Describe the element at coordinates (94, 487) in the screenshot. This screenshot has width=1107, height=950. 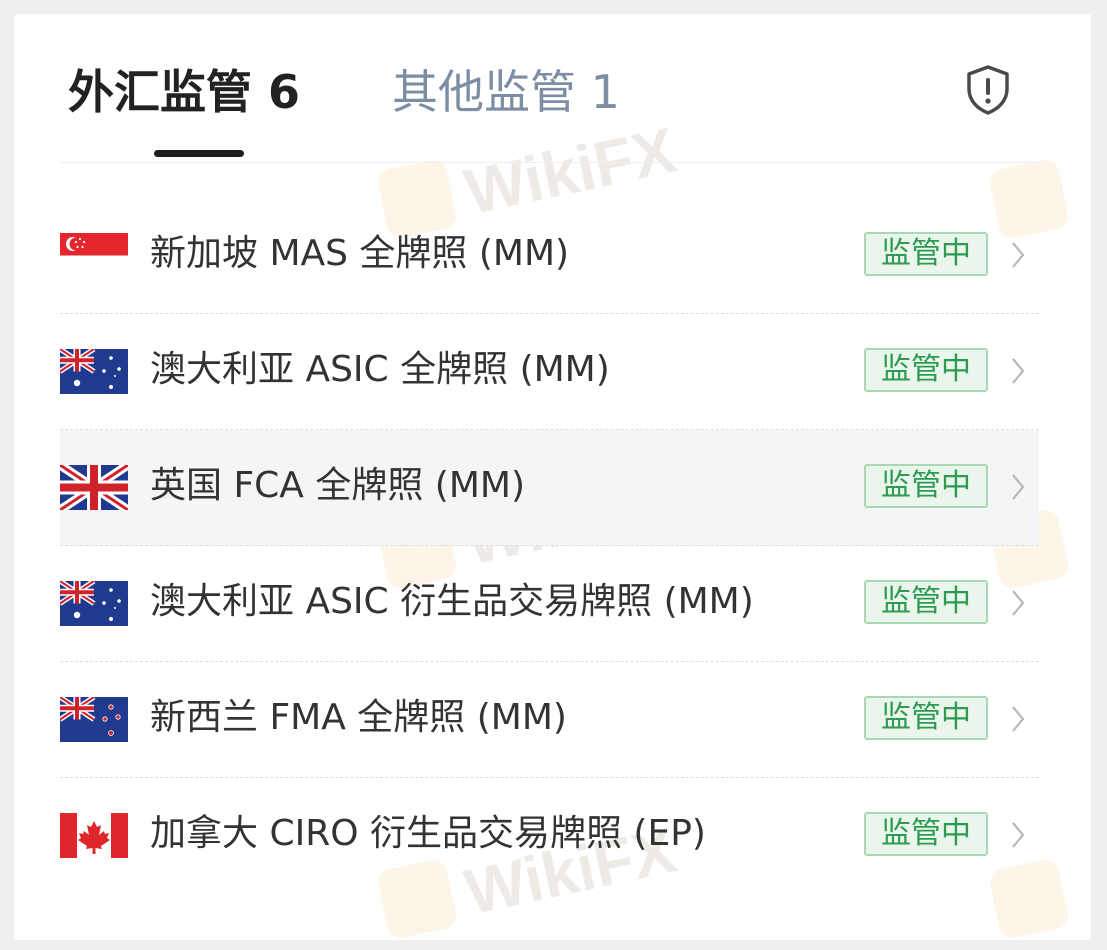
I see `united-kingdom-flag-icon` at that location.